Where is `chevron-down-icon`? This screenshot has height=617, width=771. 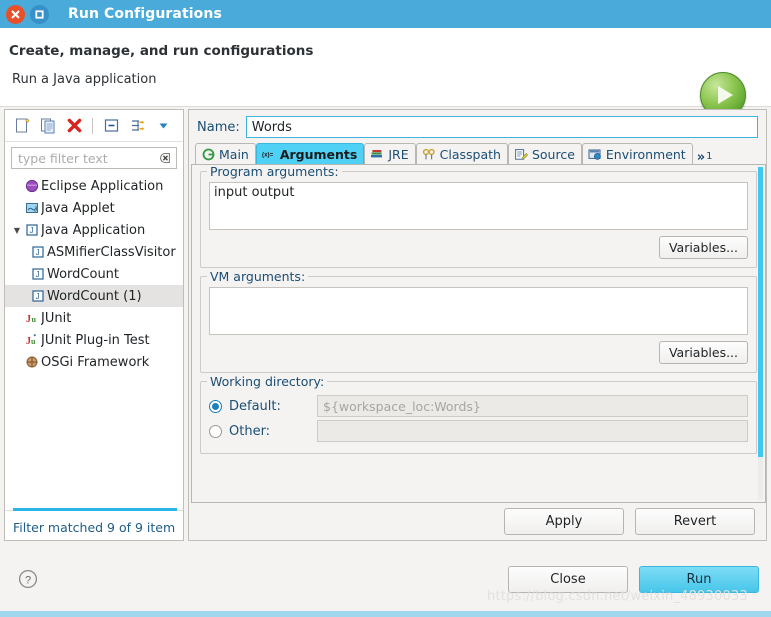
chevron-down-icon is located at coordinates (163, 126).